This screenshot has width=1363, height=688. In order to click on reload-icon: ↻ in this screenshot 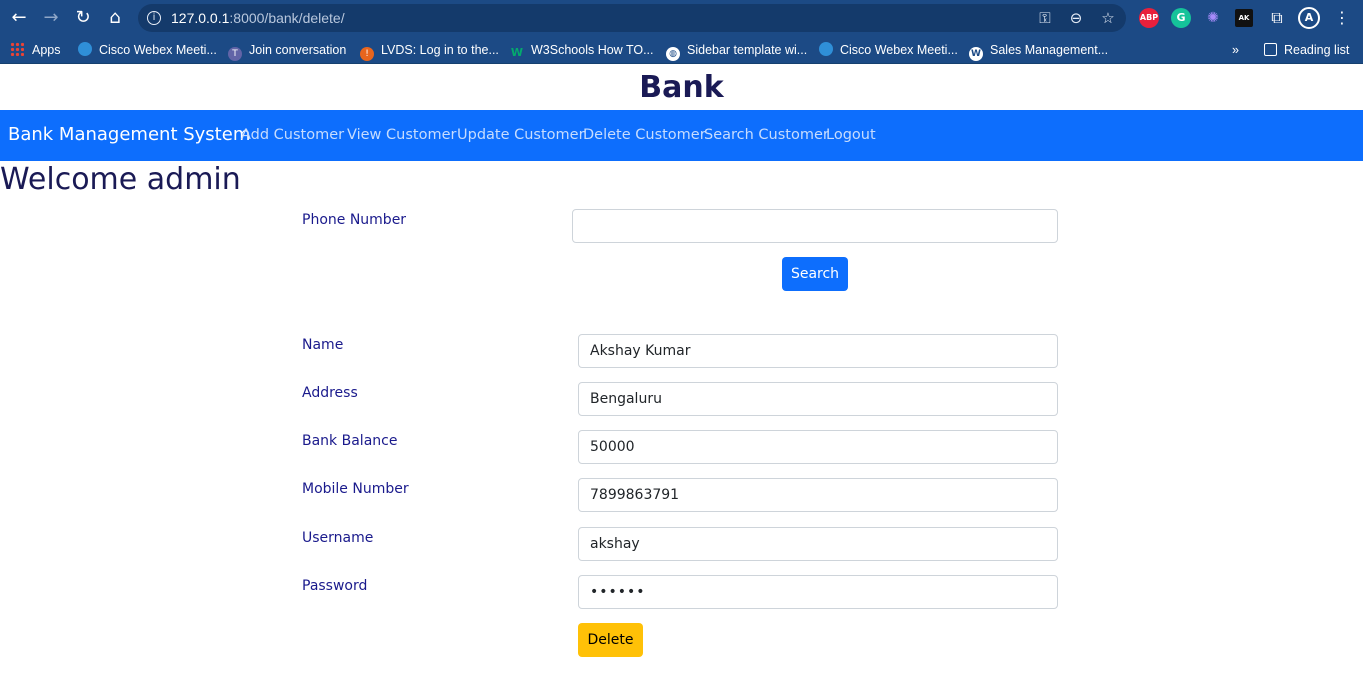, I will do `click(83, 18)`.